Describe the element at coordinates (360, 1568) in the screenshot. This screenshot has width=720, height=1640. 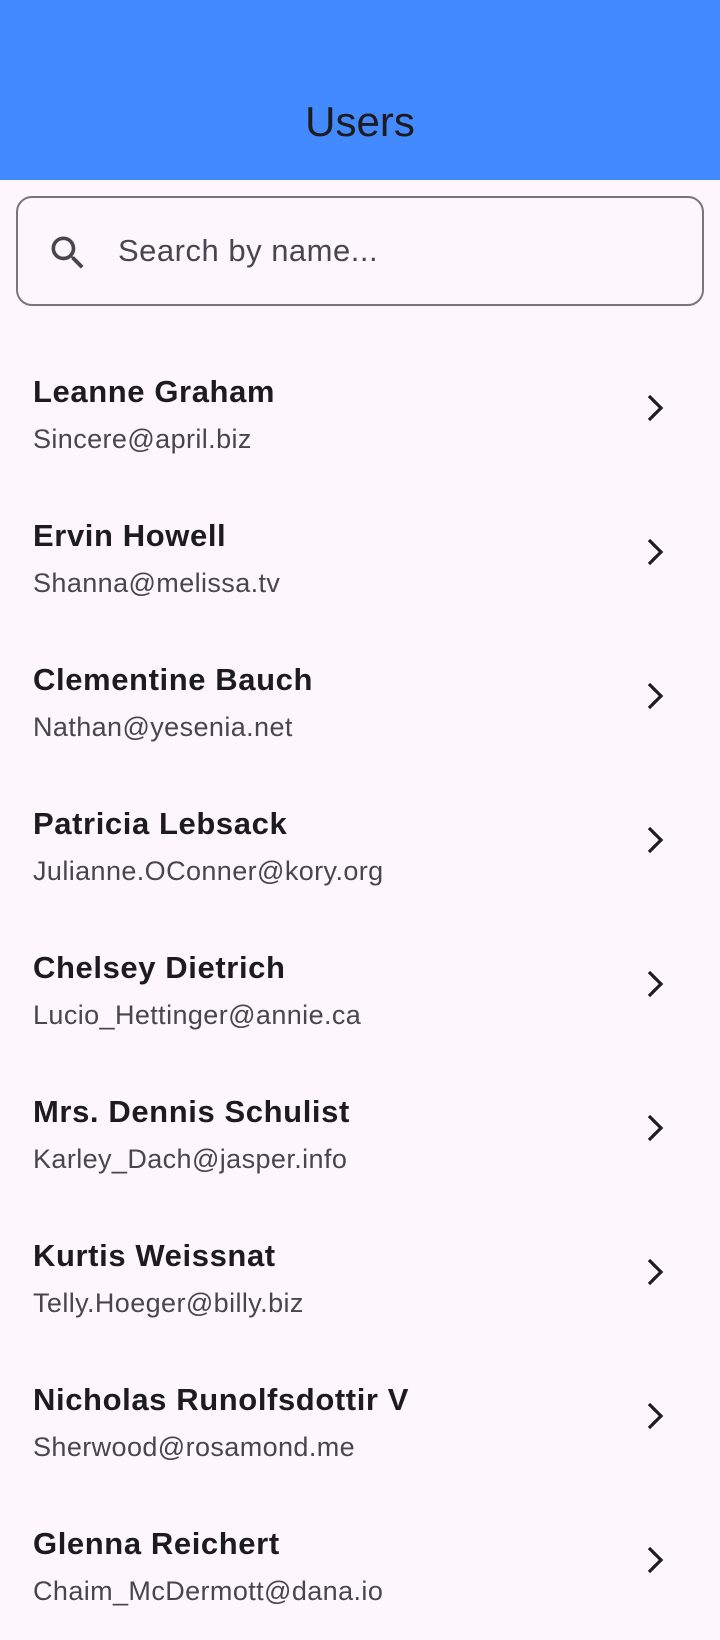
I see `list-item: Glenna Reichert Chaim_McDermott@dana.io` at that location.